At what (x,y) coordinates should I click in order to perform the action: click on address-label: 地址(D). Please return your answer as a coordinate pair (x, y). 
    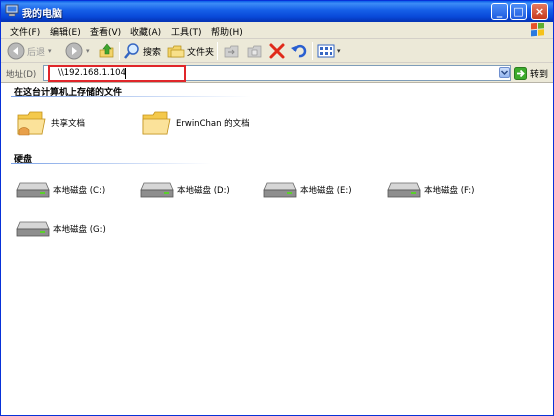
    Looking at the image, I should click on (21, 75).